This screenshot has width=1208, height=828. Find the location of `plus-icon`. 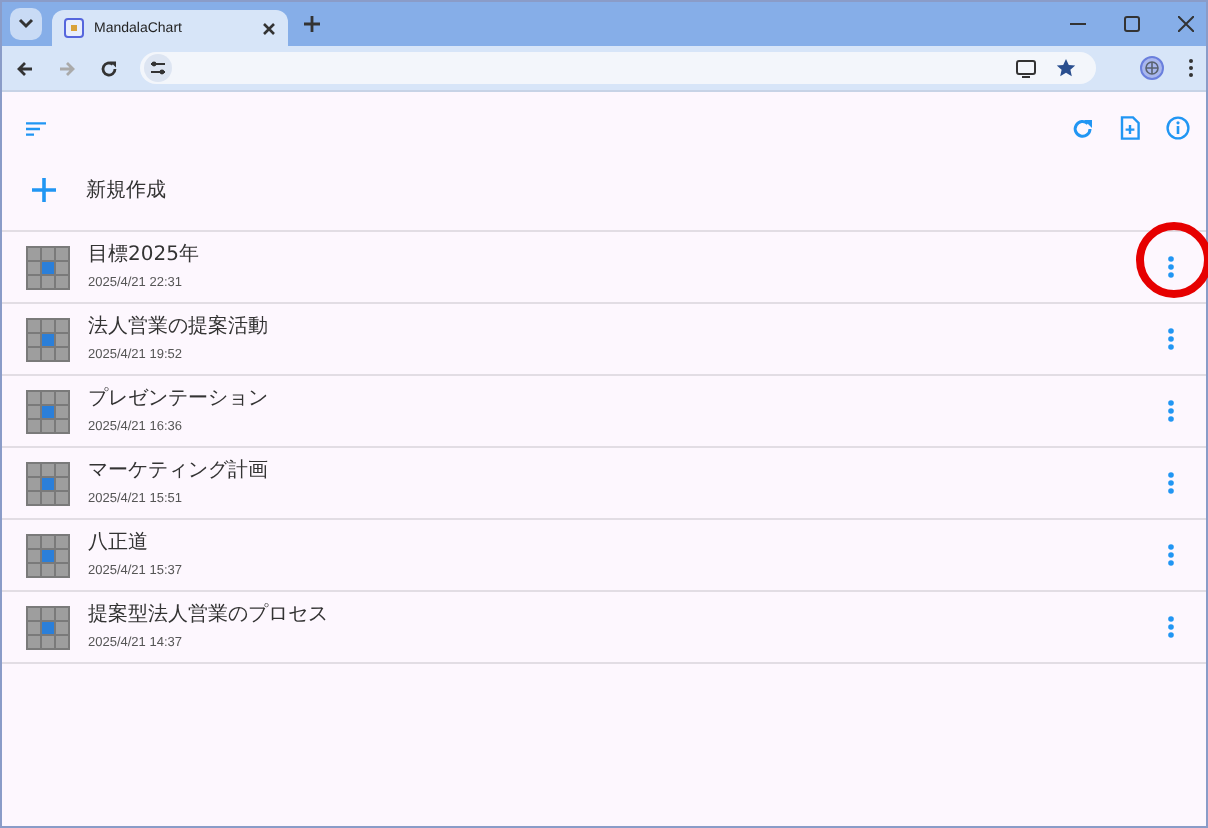

plus-icon is located at coordinates (44, 190).